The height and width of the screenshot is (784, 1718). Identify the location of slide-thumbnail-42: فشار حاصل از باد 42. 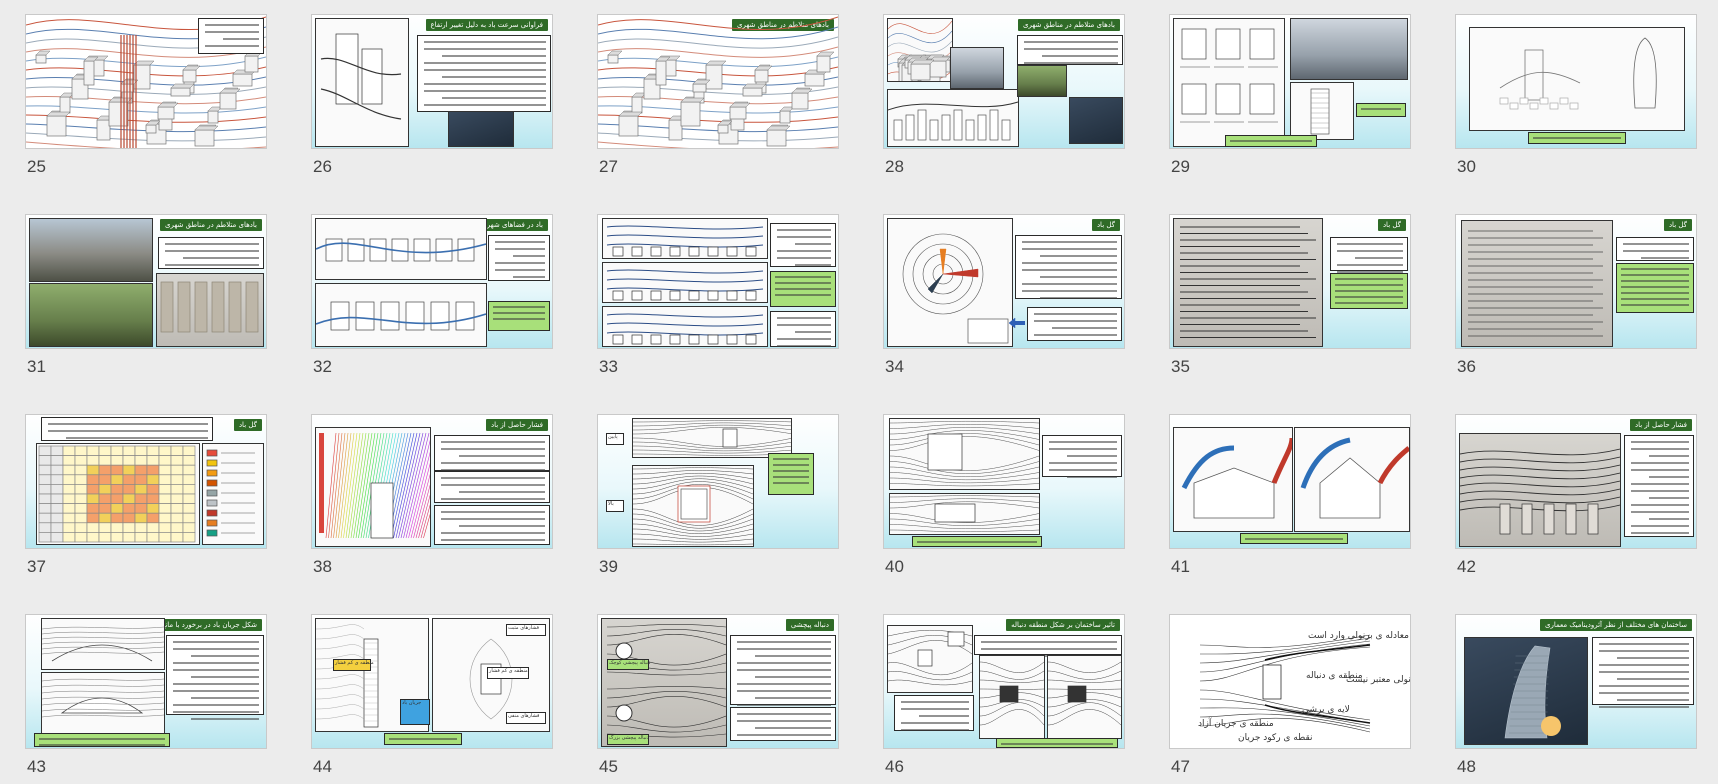
(1576, 499).